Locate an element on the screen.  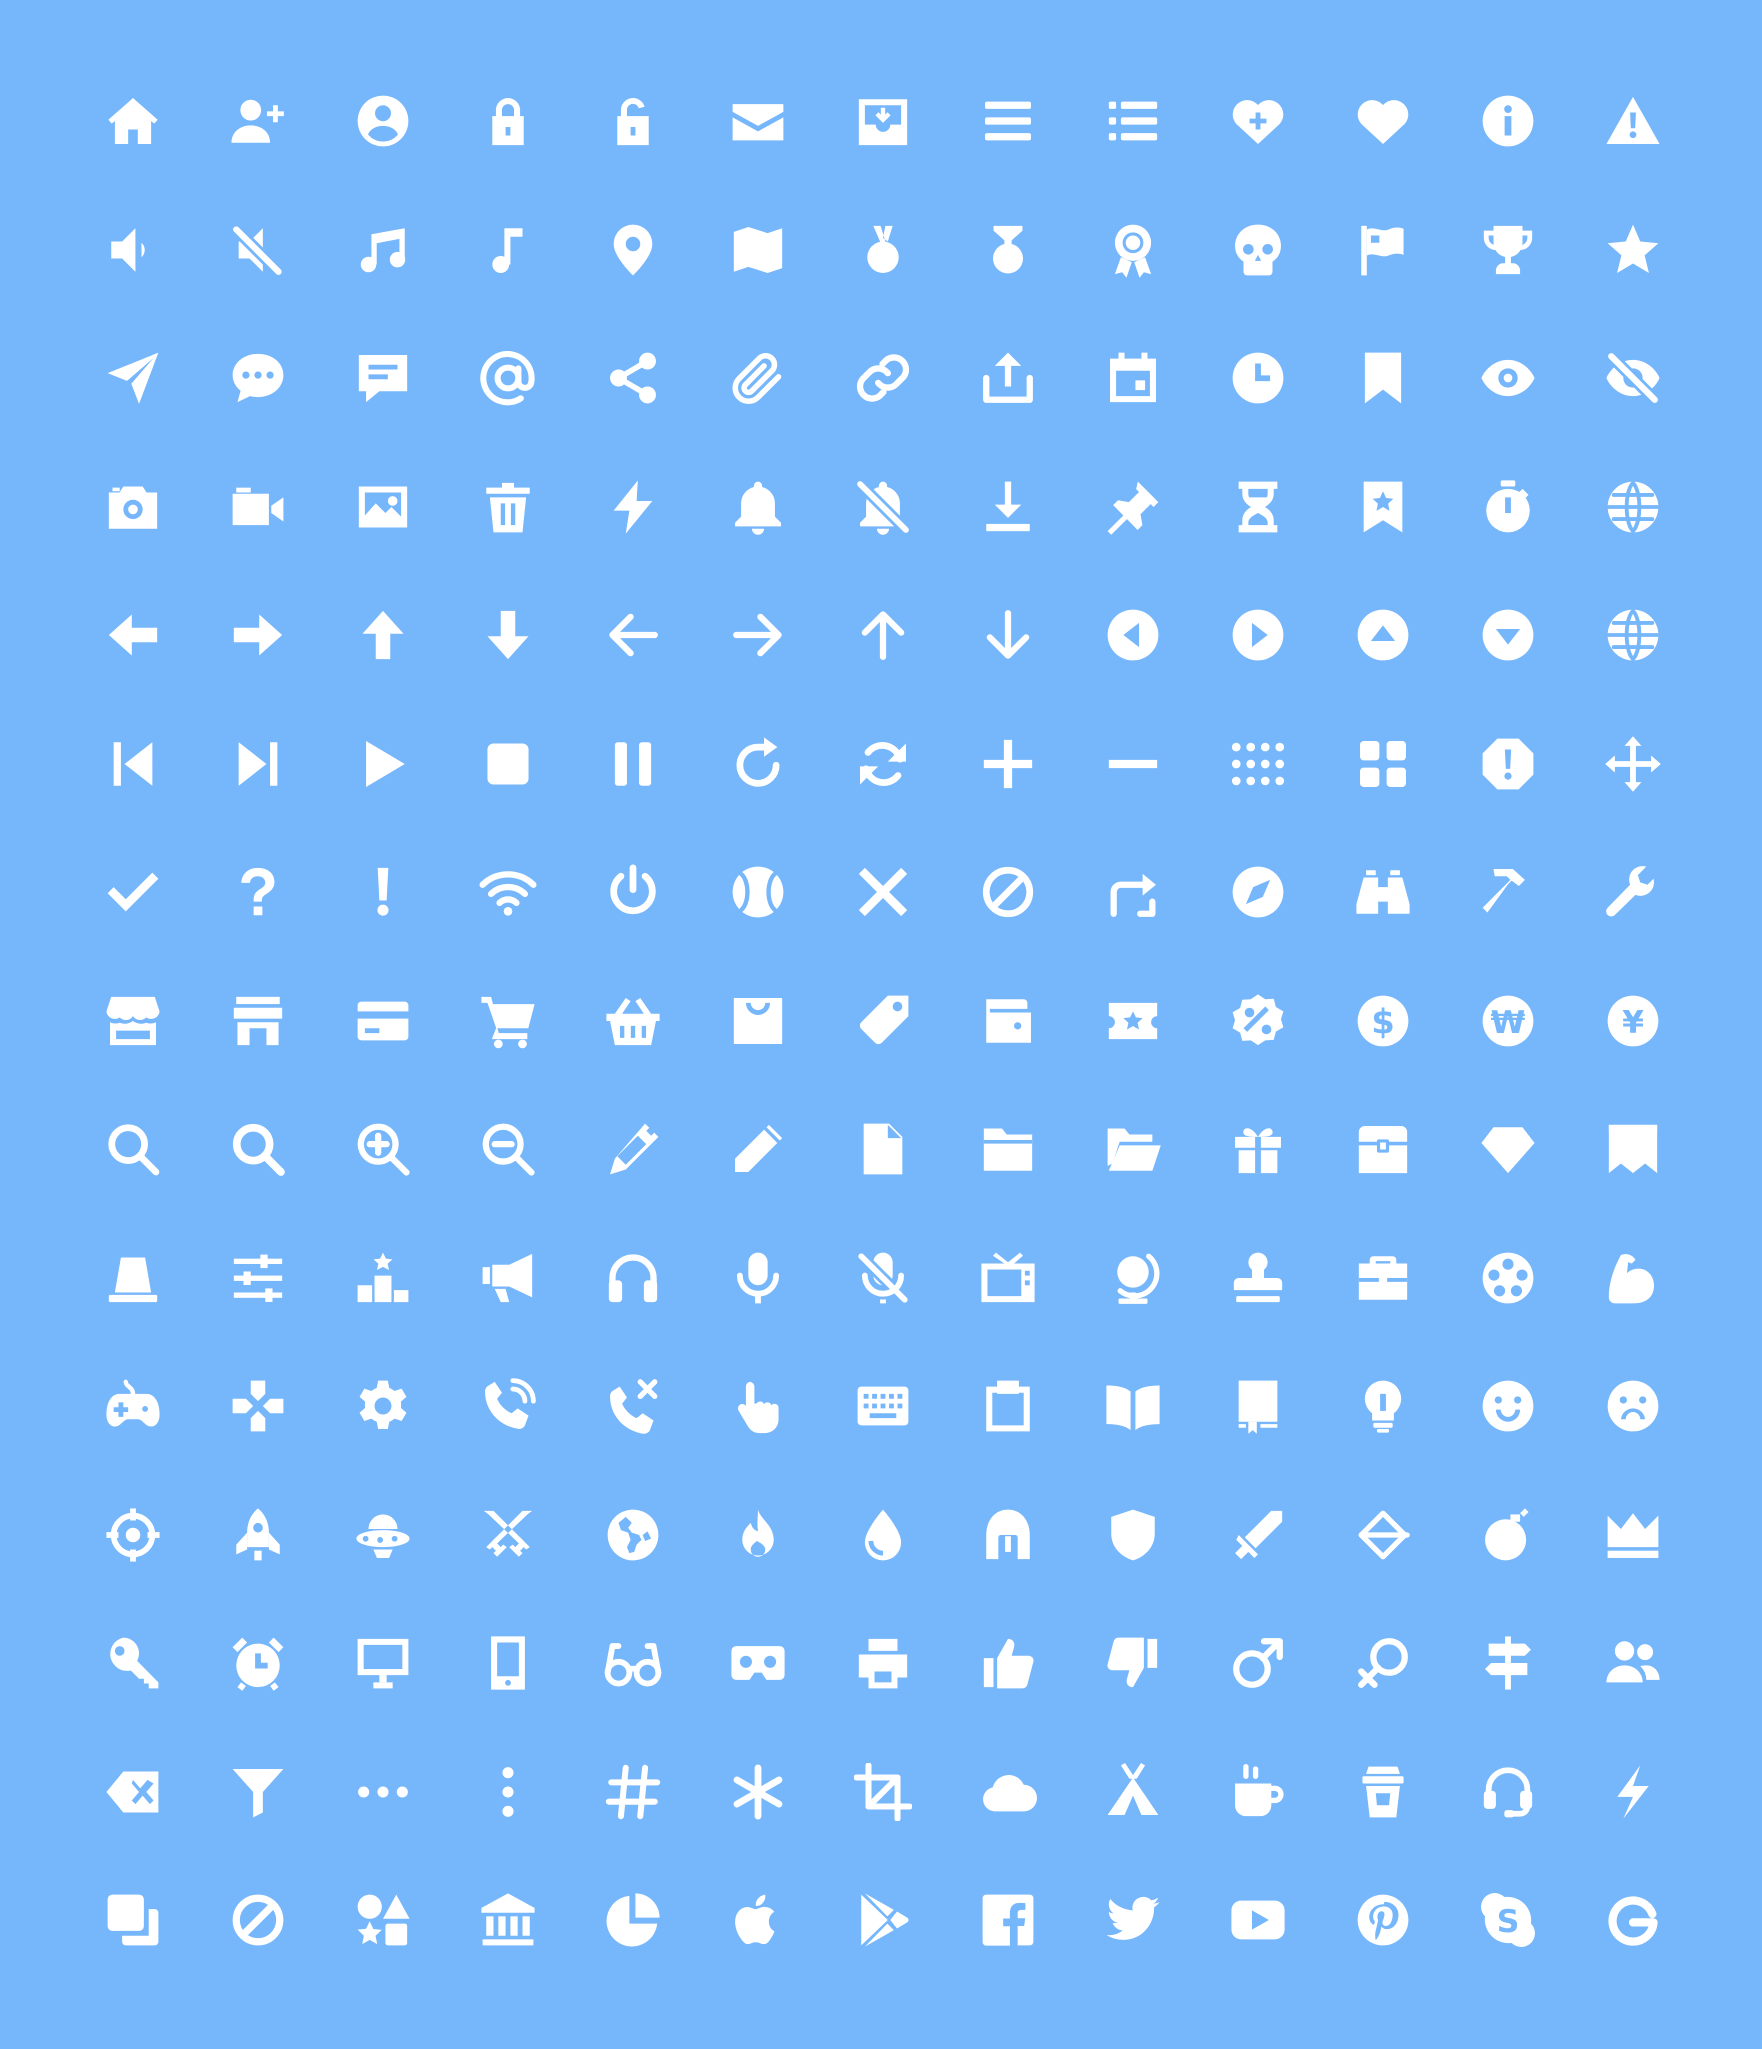
flash-icon is located at coordinates (1632, 1792).